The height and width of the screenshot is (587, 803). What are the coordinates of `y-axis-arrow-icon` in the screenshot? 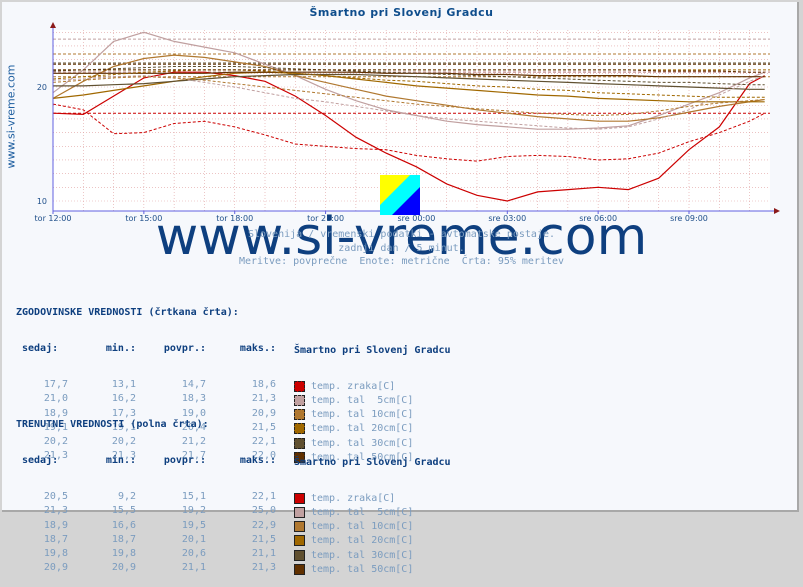 It's located at (53, 25).